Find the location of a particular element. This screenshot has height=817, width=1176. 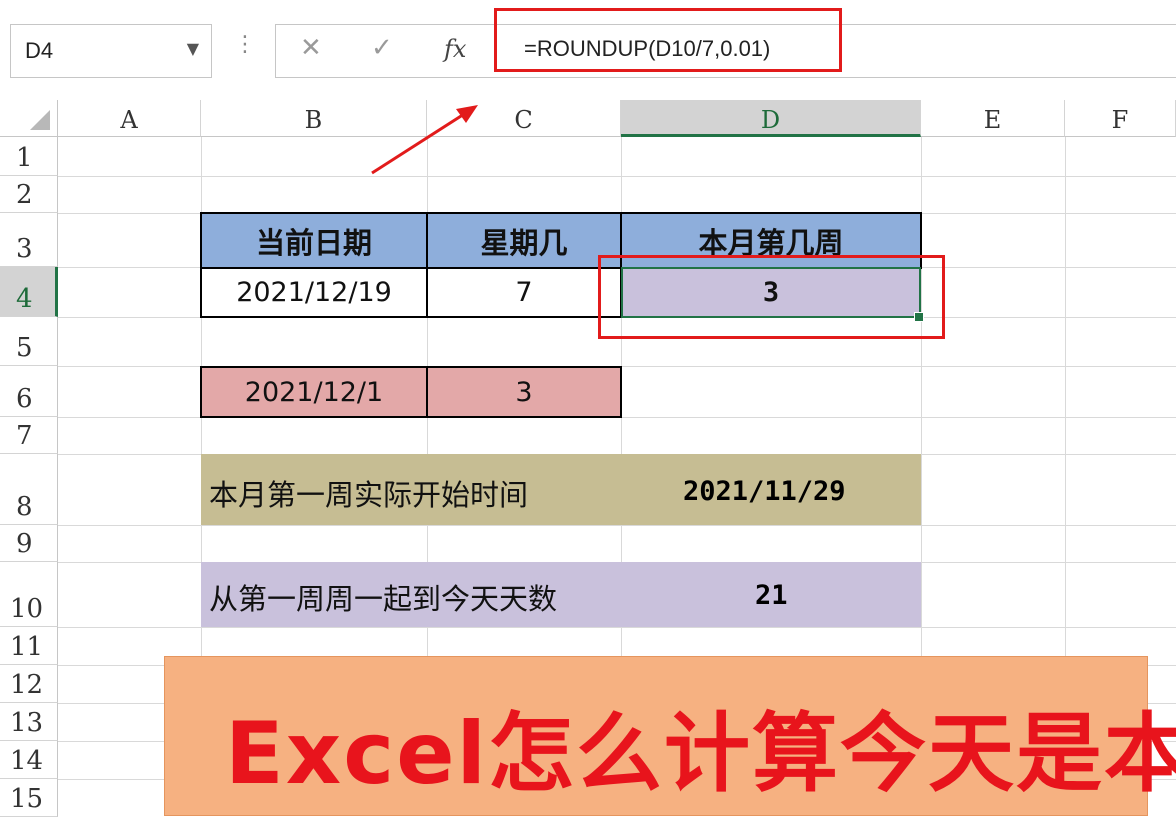

row-header-11: 11 is located at coordinates (29, 646).